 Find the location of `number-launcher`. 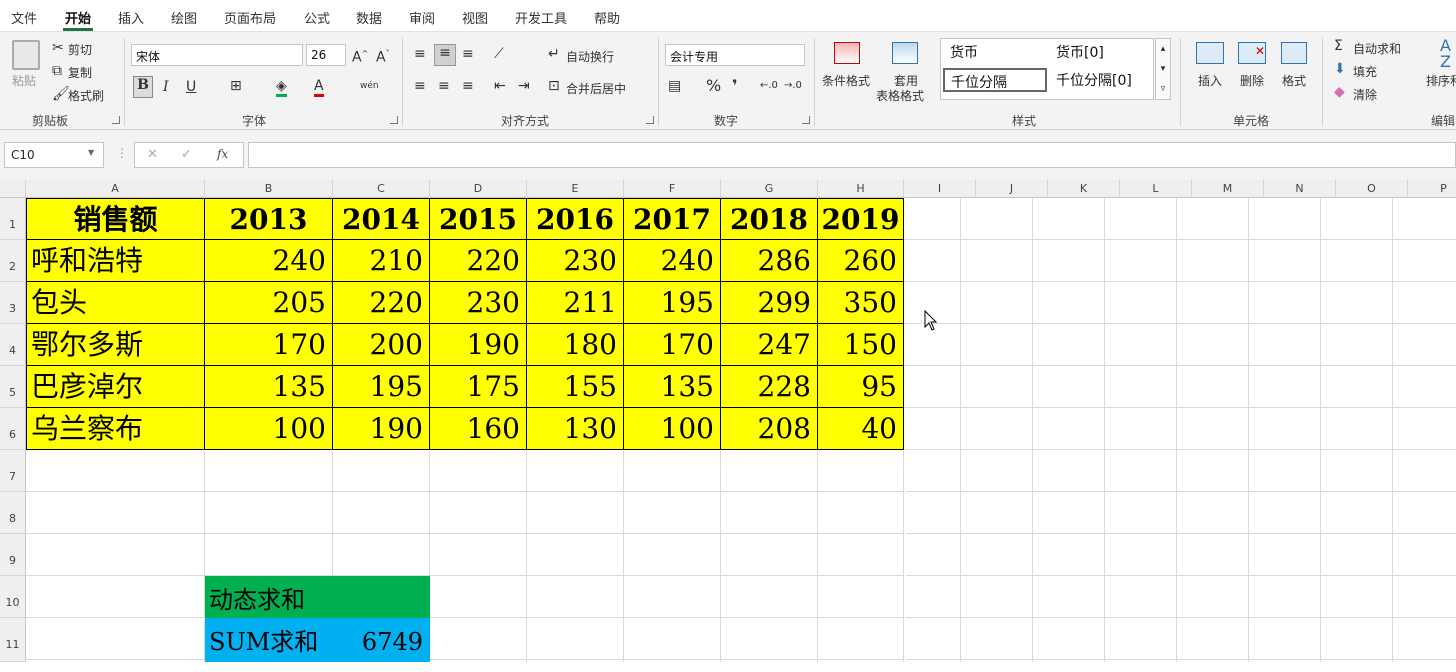

number-launcher is located at coordinates (806, 120).